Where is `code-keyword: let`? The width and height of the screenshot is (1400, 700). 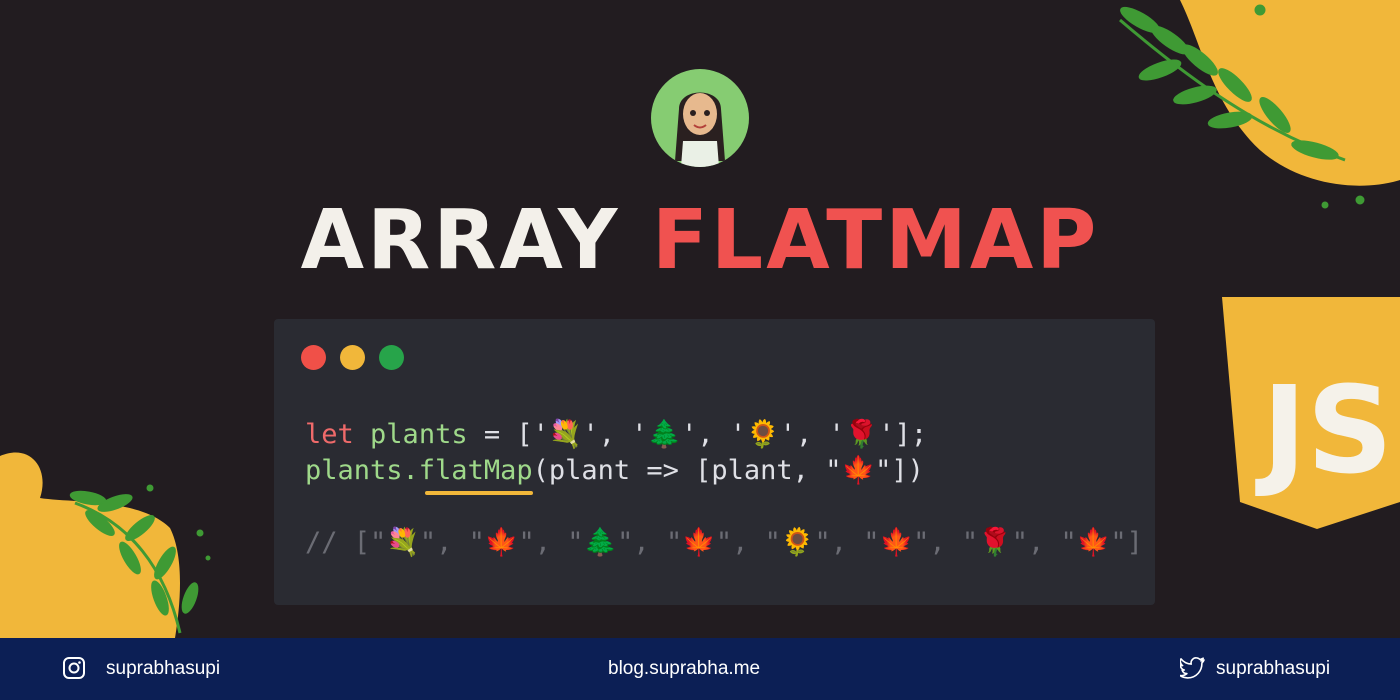
code-keyword: let is located at coordinates (329, 434).